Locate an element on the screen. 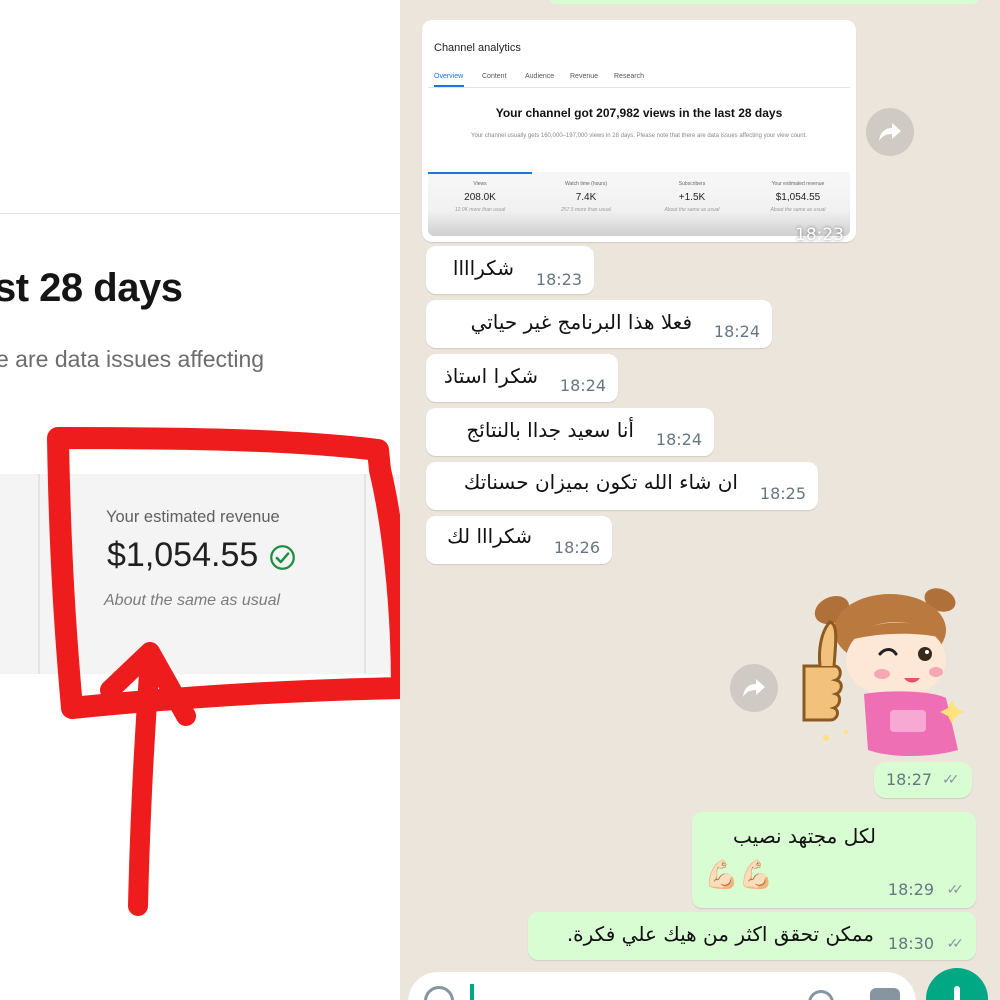 The width and height of the screenshot is (1000, 1000). sticker-time-badge: 18:27 ✓✓ is located at coordinates (923, 780).